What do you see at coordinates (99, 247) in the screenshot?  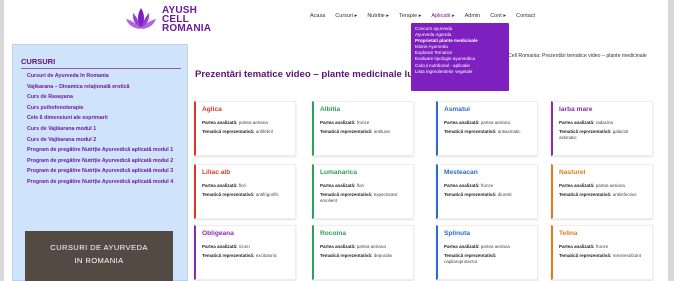 I see `banner-line: CURSURI DE AYURVEDA` at bounding box center [99, 247].